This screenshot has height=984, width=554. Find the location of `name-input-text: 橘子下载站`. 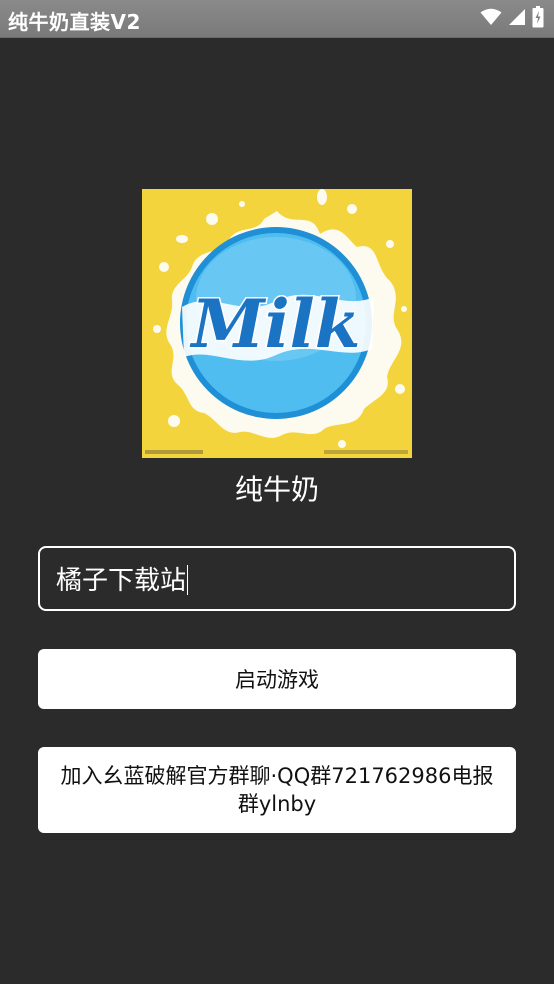

name-input-text: 橘子下载站 is located at coordinates (121, 581).